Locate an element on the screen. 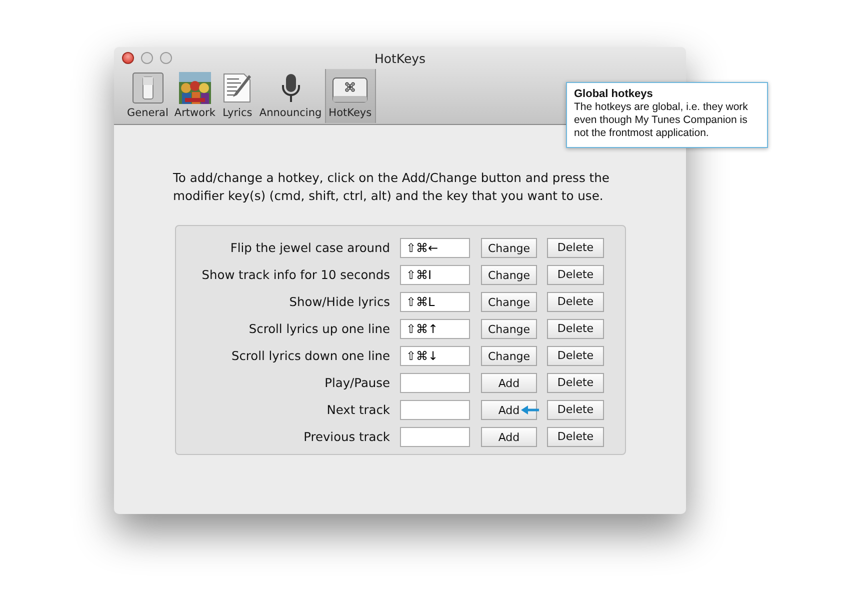  tooltip-text: The hotkeys are global, i.e. they work even though My Tunes Companion is not the frontmost application. is located at coordinates (661, 120).